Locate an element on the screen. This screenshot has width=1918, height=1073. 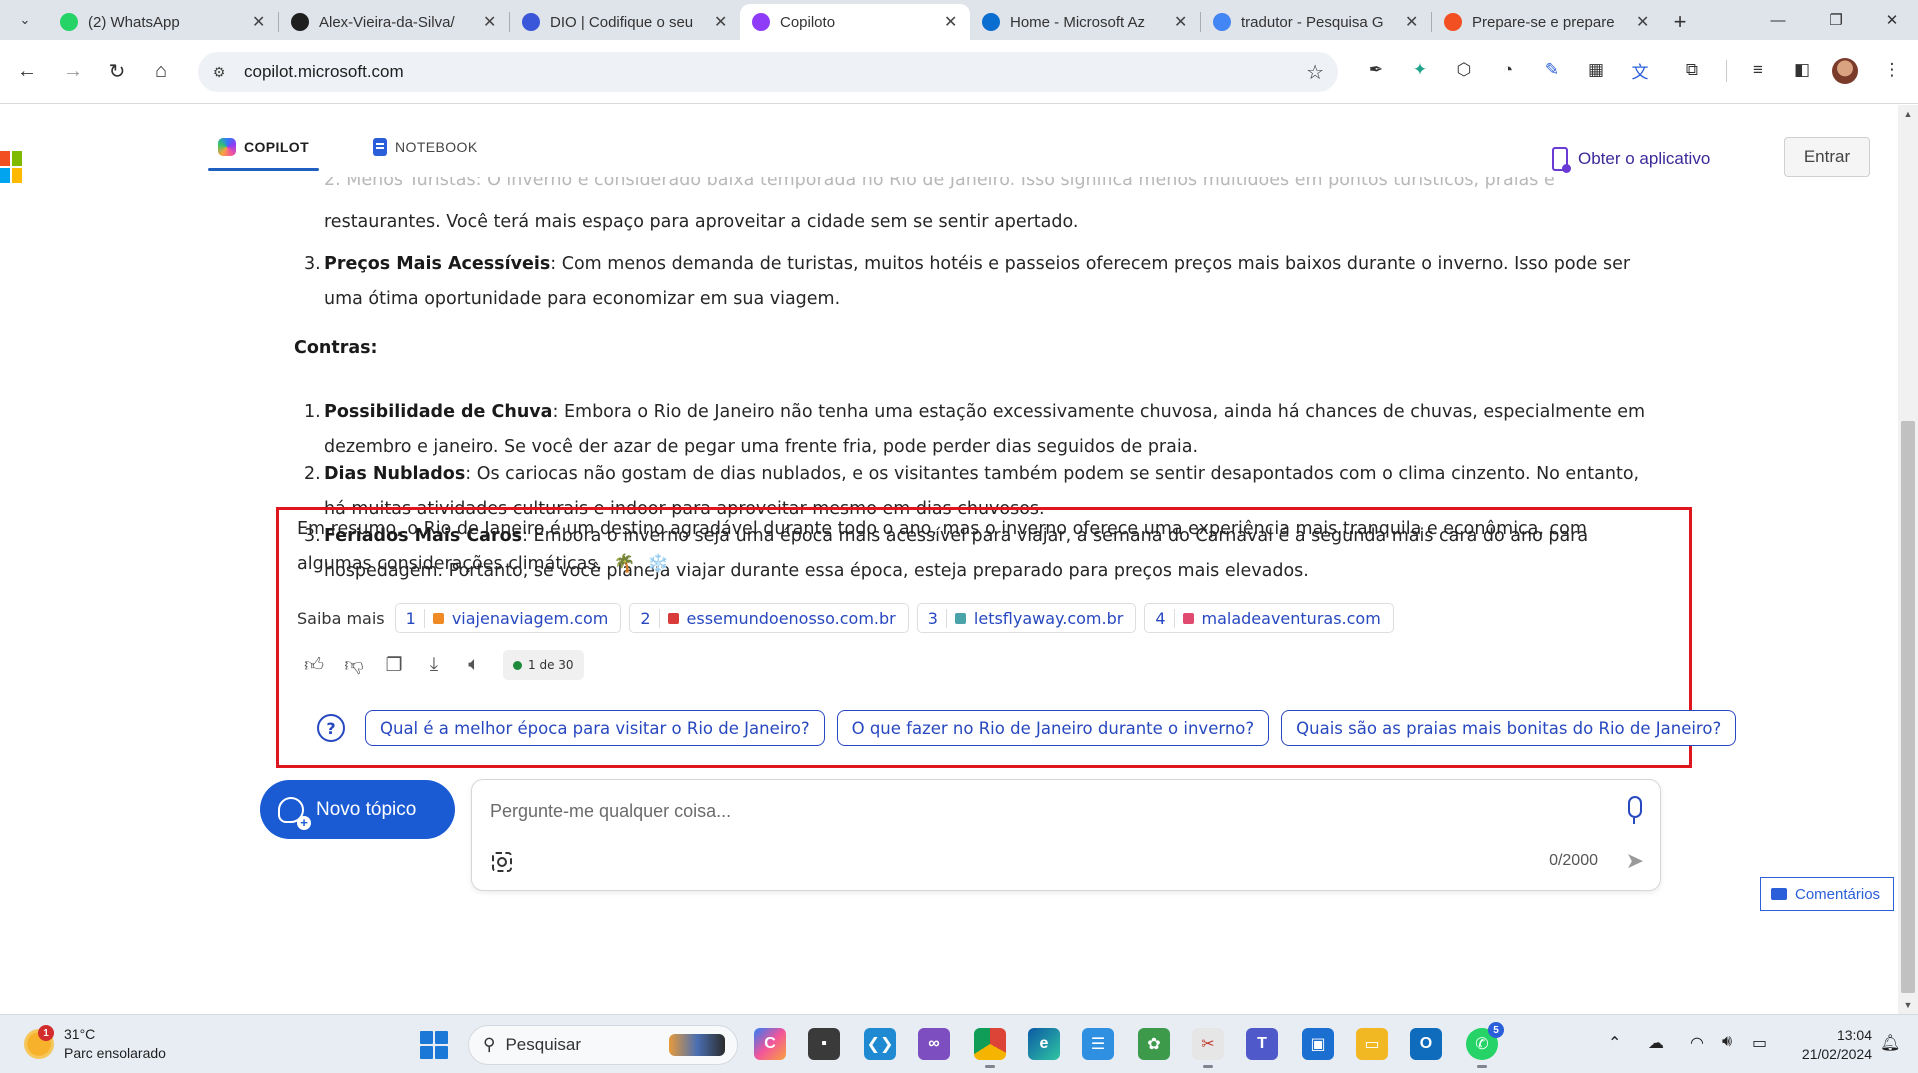
help-question-icon: ? is located at coordinates (331, 728).